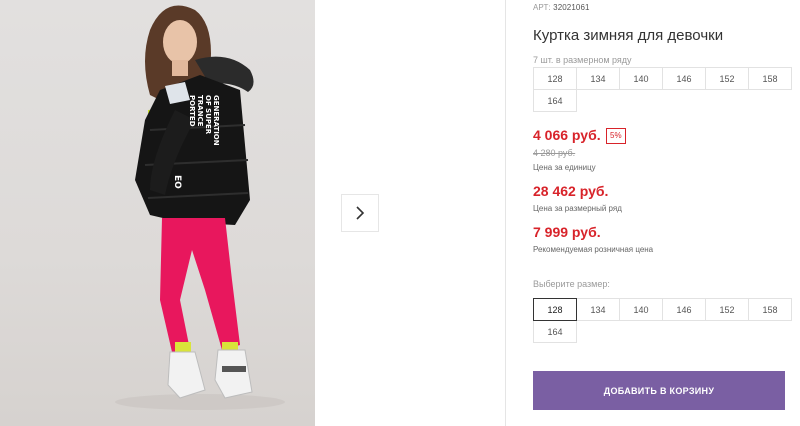 The height and width of the screenshot is (426, 800). What do you see at coordinates (555, 78) in the screenshot?
I see `size-row-cell: 128` at bounding box center [555, 78].